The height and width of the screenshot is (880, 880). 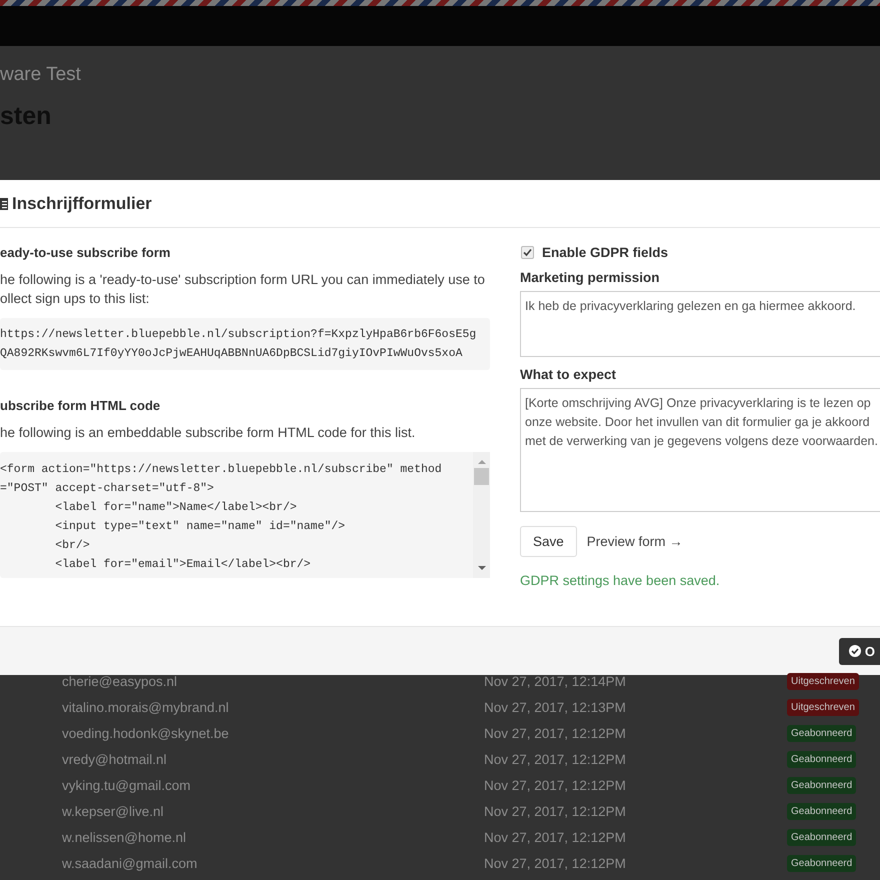 What do you see at coordinates (245, 344) in the screenshot?
I see `url-box: https://newsletter.bluepebble.nl/subscription?f=KxpzlyHpaB6rb6F6osE5g QA892RKswvm6L7If0yYY0oJcPjwEAHUqABBNnUA6DpBCSLid7giyIOvPIwWuOvs5xoA` at bounding box center [245, 344].